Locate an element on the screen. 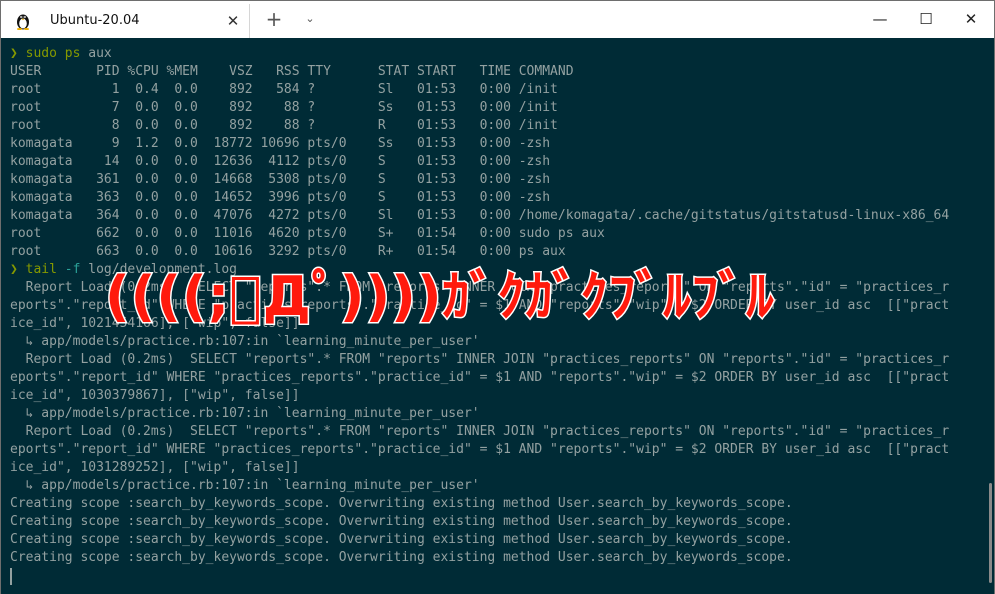 Image resolution: width=995 pixels, height=594 pixels. tab-ubuntu: Ubuntu-20.04 ✕ is located at coordinates (127, 21).